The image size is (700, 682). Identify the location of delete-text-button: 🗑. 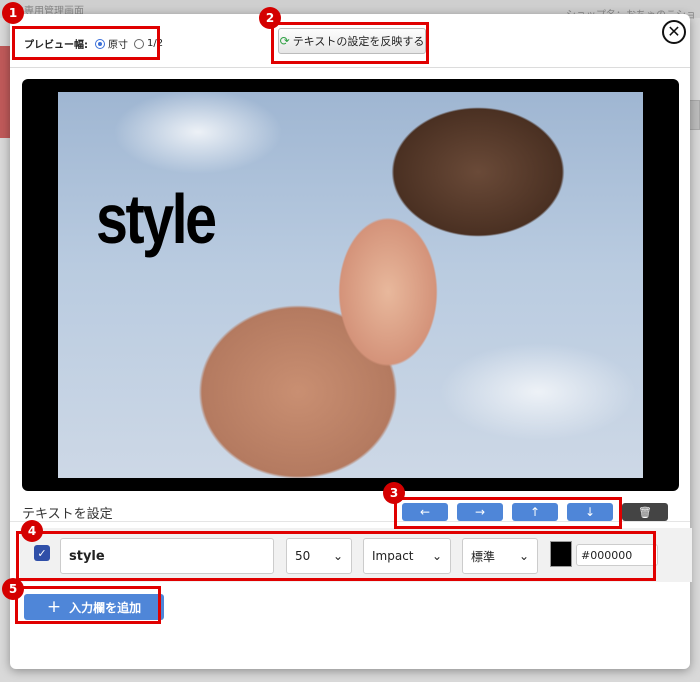
(645, 512).